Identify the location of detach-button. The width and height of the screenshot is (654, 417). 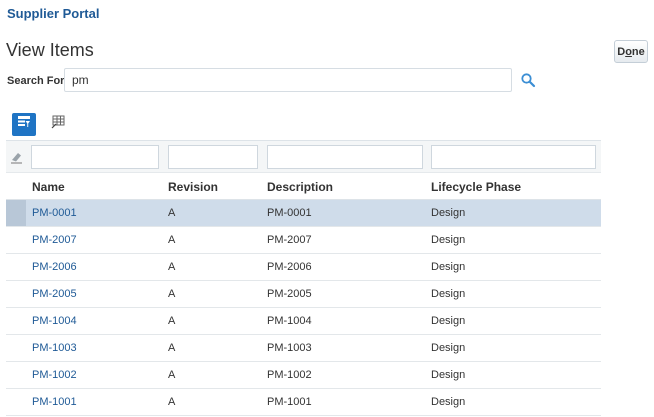
(58, 124).